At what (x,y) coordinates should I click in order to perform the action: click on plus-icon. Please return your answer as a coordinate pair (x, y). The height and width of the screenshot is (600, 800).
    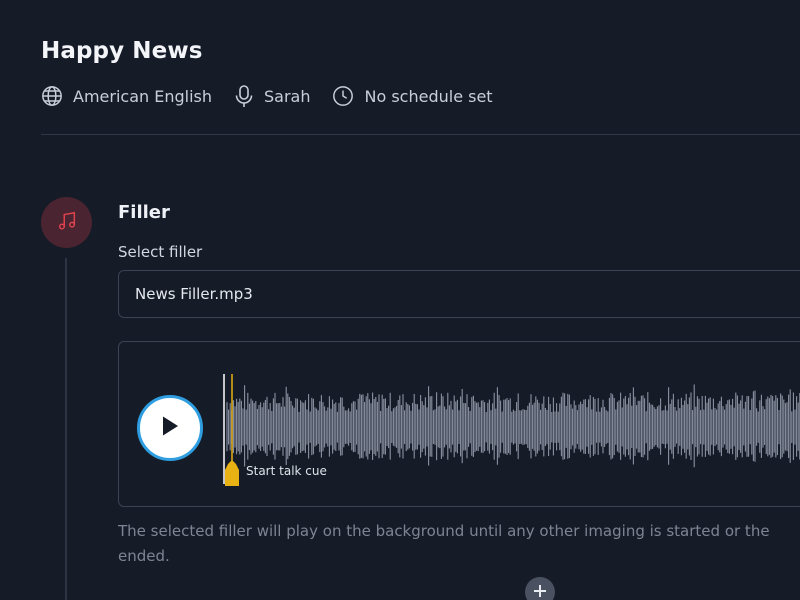
    Looking at the image, I should click on (540, 591).